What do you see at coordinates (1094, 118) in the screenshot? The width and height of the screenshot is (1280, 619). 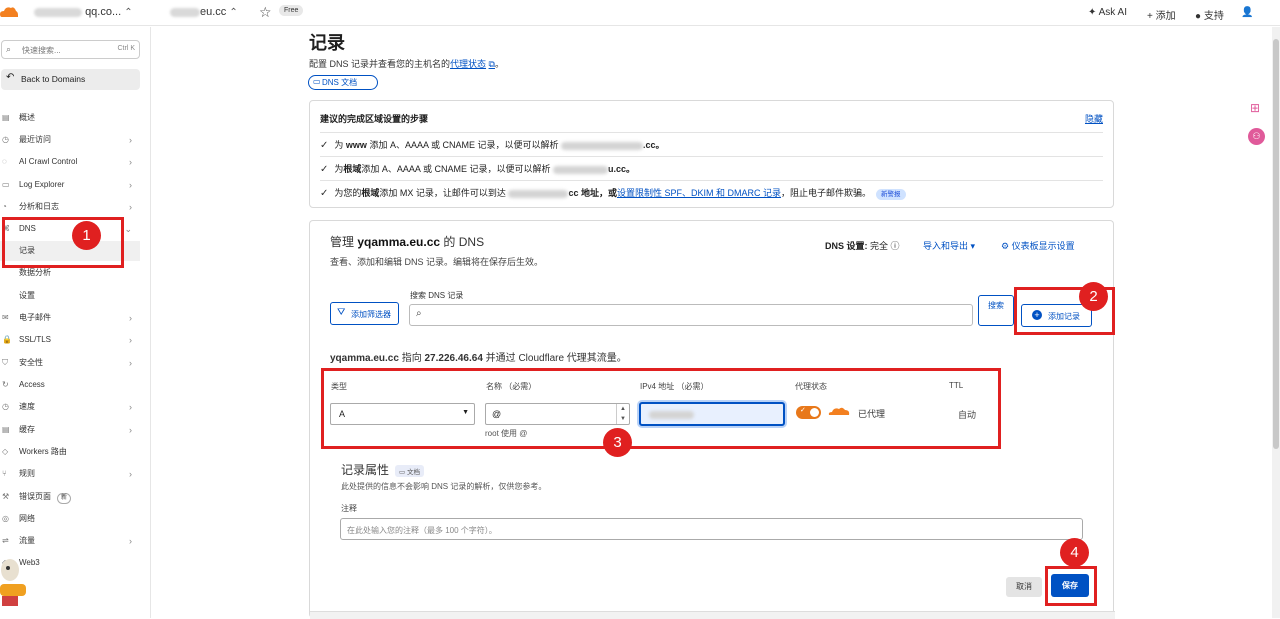 I see `hide-link: 隐藏` at bounding box center [1094, 118].